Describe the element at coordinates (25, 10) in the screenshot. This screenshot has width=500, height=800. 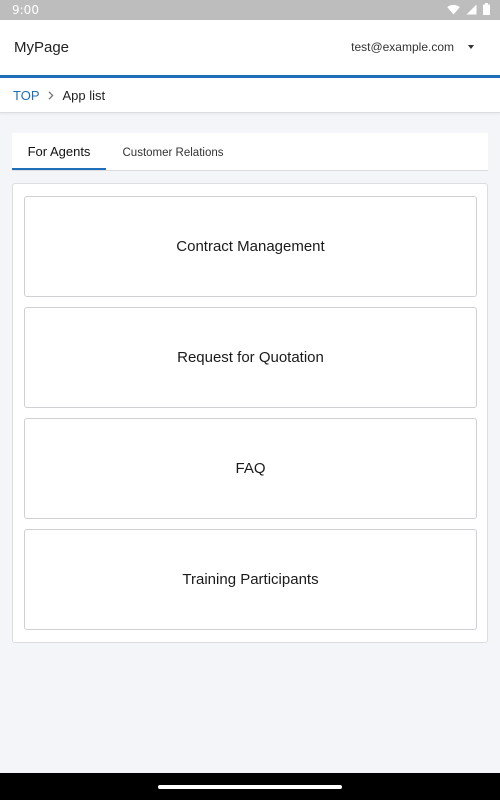
I see `status-time: 9:00` at that location.